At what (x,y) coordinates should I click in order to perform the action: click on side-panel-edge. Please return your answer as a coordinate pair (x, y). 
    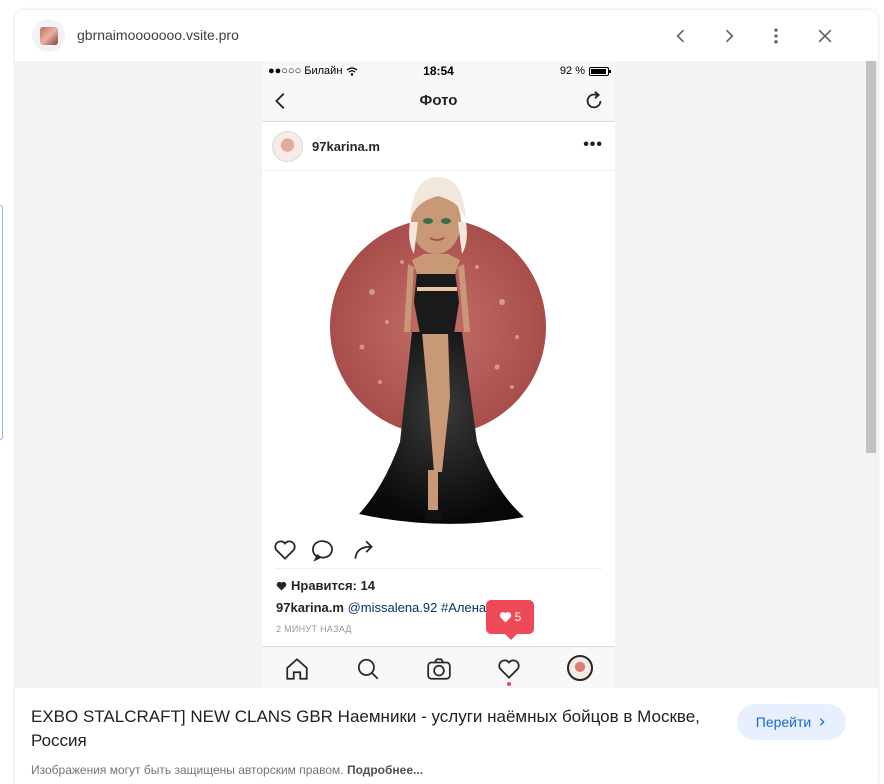
    Looking at the image, I should click on (1, 322).